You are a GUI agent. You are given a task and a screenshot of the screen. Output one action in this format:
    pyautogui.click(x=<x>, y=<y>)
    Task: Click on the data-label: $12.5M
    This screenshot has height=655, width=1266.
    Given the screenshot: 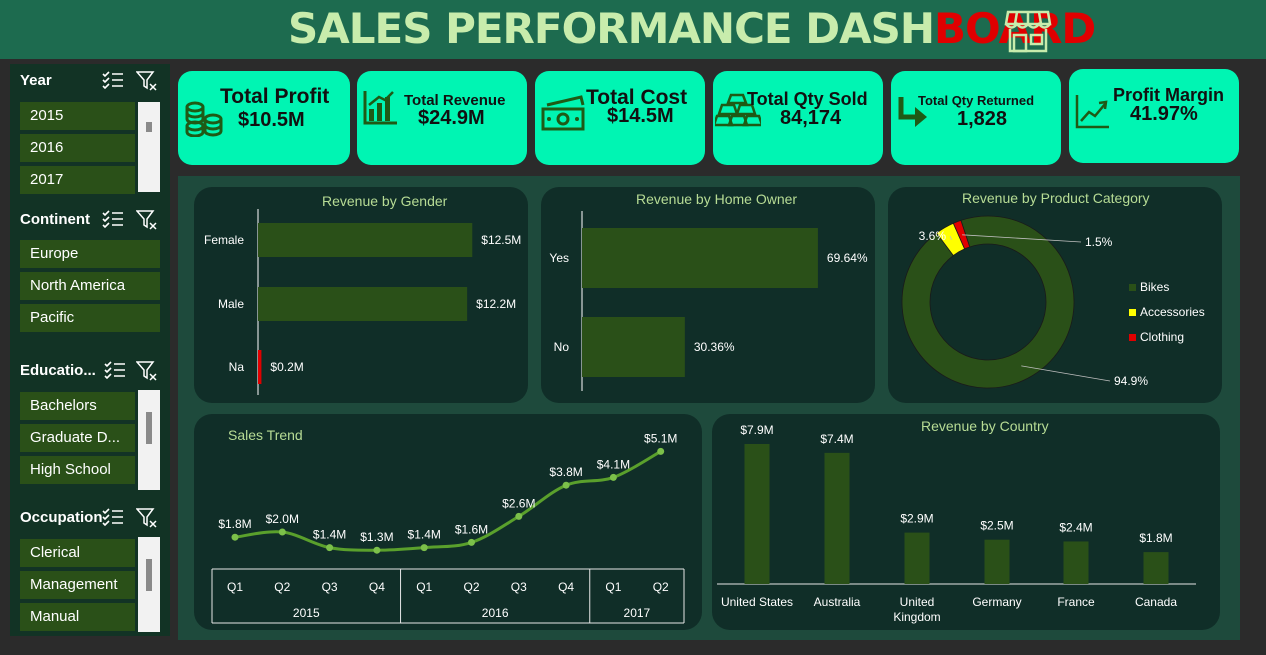 What is the action you would take?
    pyautogui.click(x=501, y=240)
    